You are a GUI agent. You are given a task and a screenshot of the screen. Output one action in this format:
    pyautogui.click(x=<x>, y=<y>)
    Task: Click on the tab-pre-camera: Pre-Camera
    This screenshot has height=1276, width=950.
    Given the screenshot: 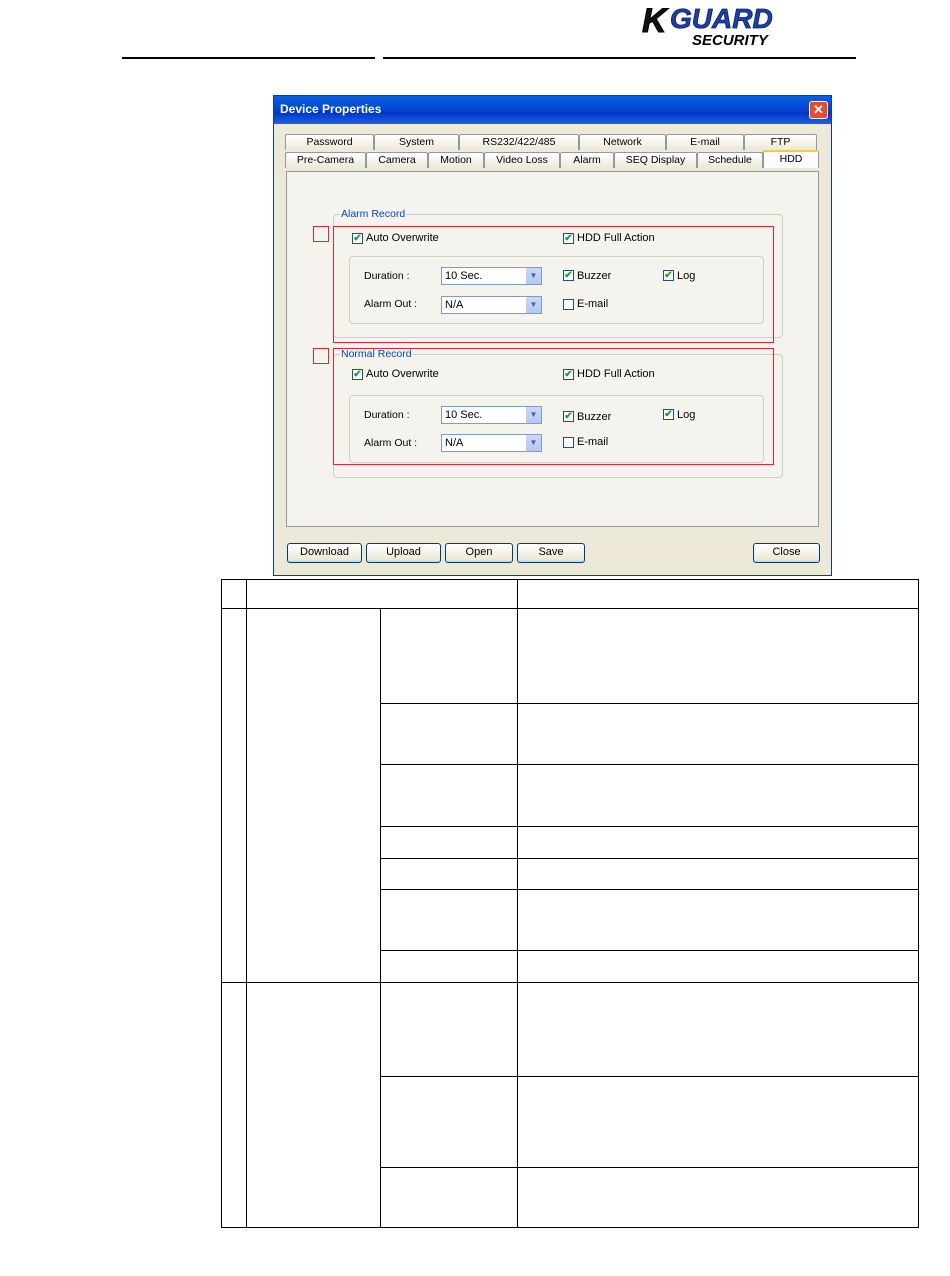 What is the action you would take?
    pyautogui.click(x=325, y=160)
    